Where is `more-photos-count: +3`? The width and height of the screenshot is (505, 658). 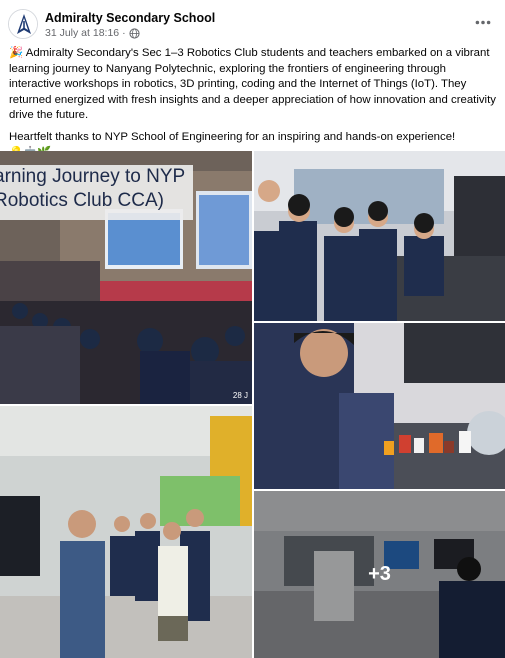 more-photos-count: +3 is located at coordinates (379, 574).